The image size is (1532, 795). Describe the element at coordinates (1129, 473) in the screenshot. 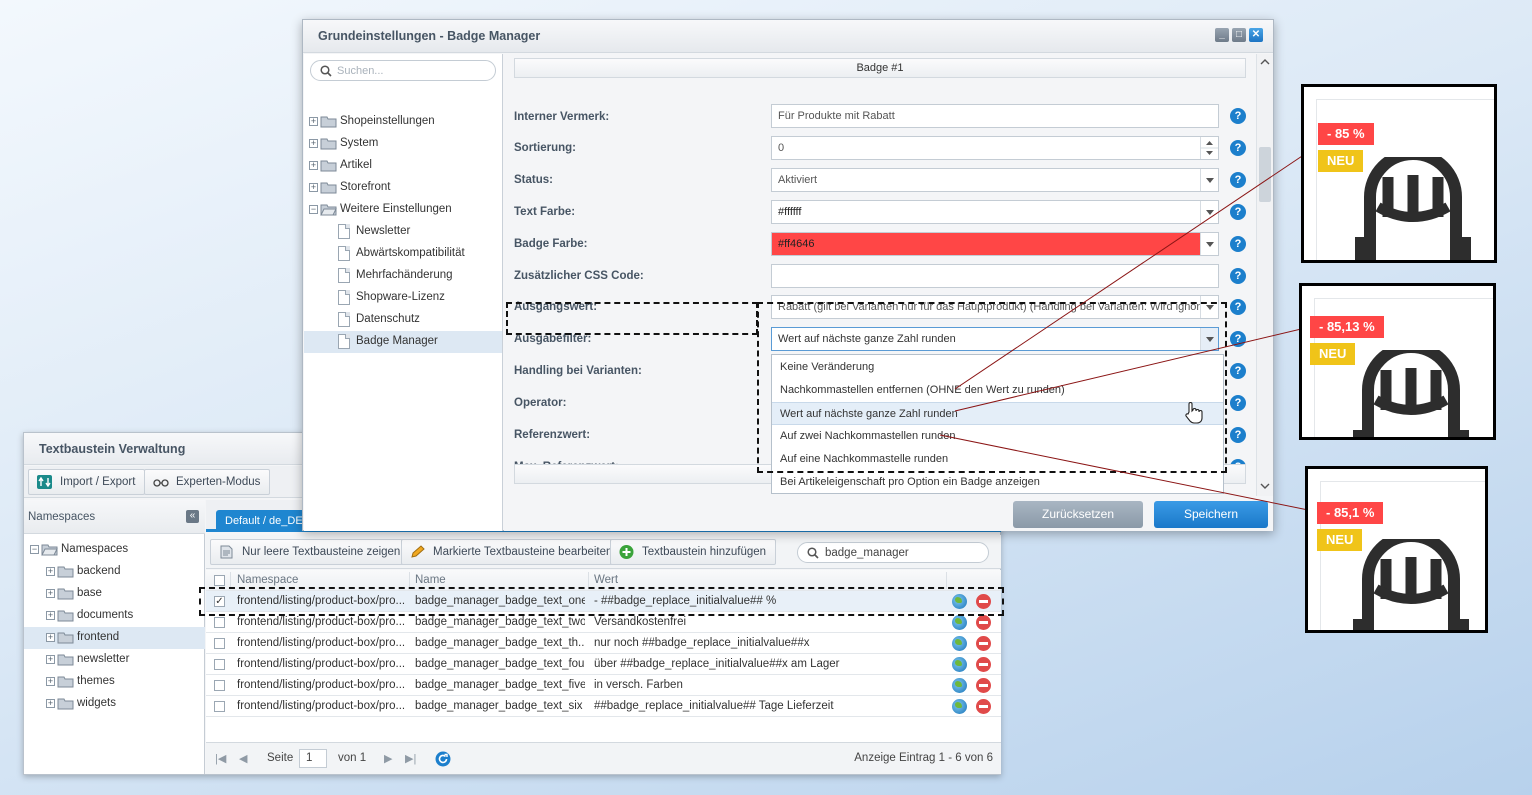

I see `connector-line-one-decimal` at that location.